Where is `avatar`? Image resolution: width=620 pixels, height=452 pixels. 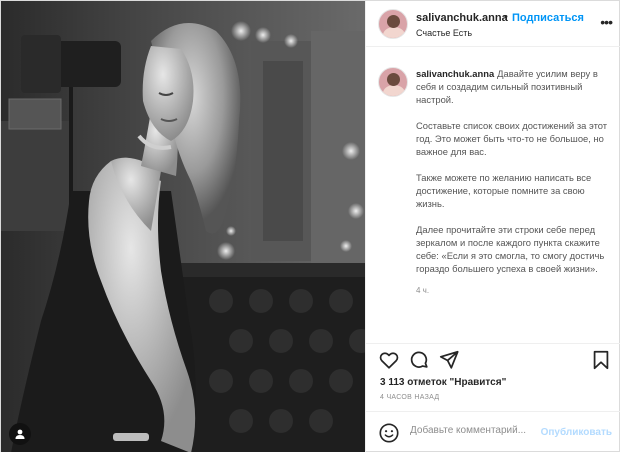 avatar is located at coordinates (393, 24).